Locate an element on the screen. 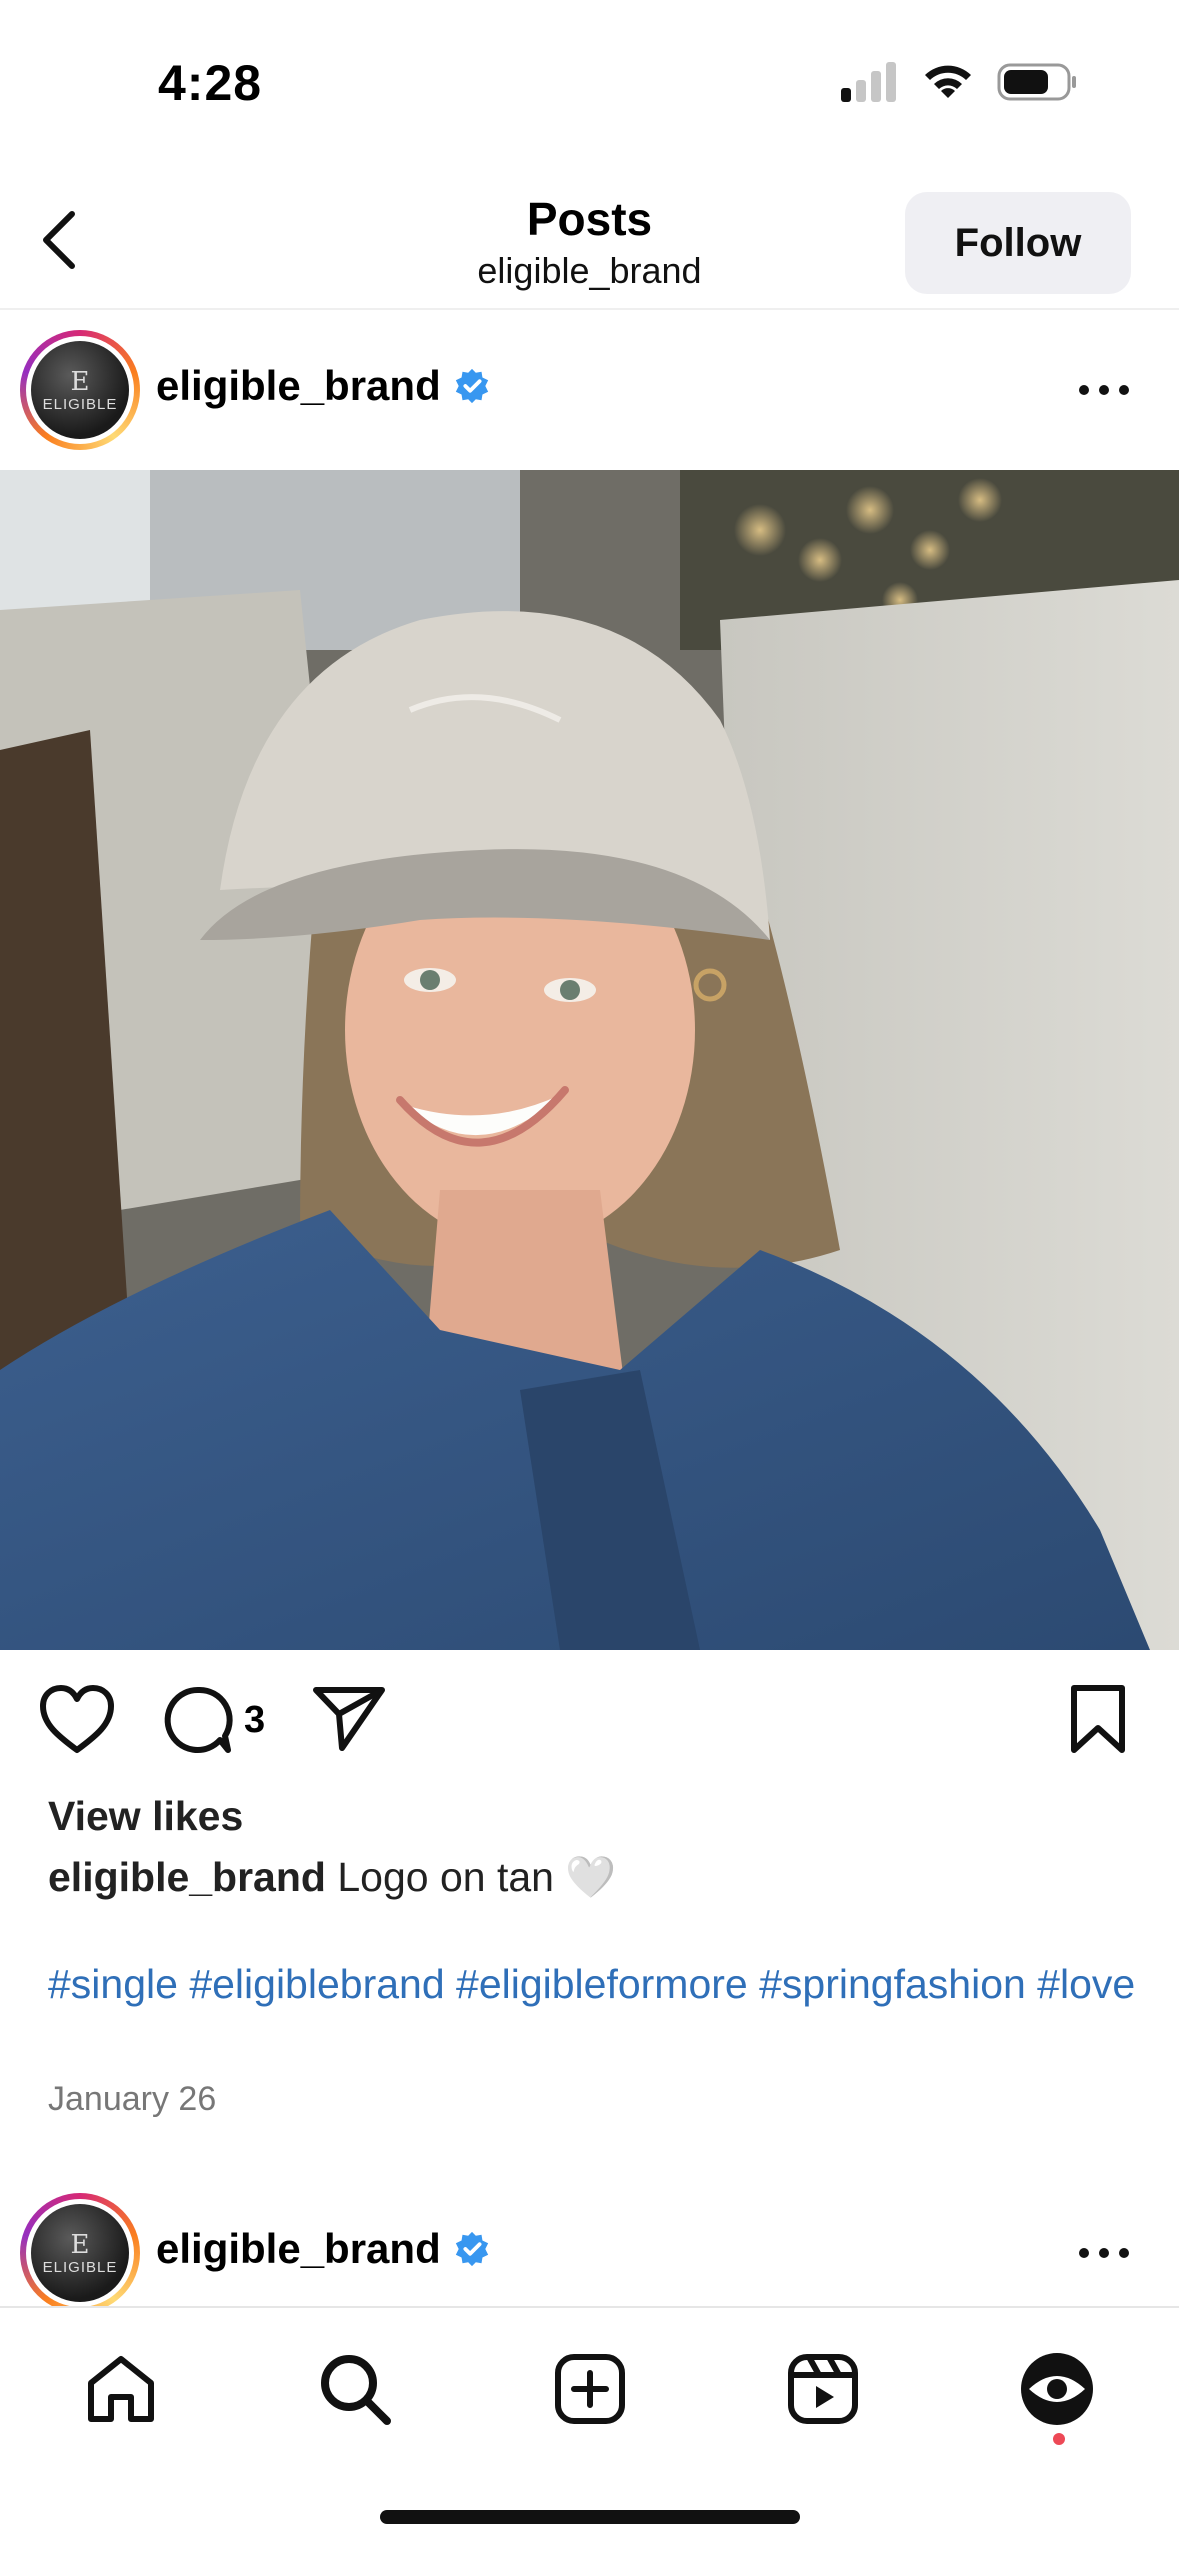  post-username: eligible_brand is located at coordinates (298, 385).